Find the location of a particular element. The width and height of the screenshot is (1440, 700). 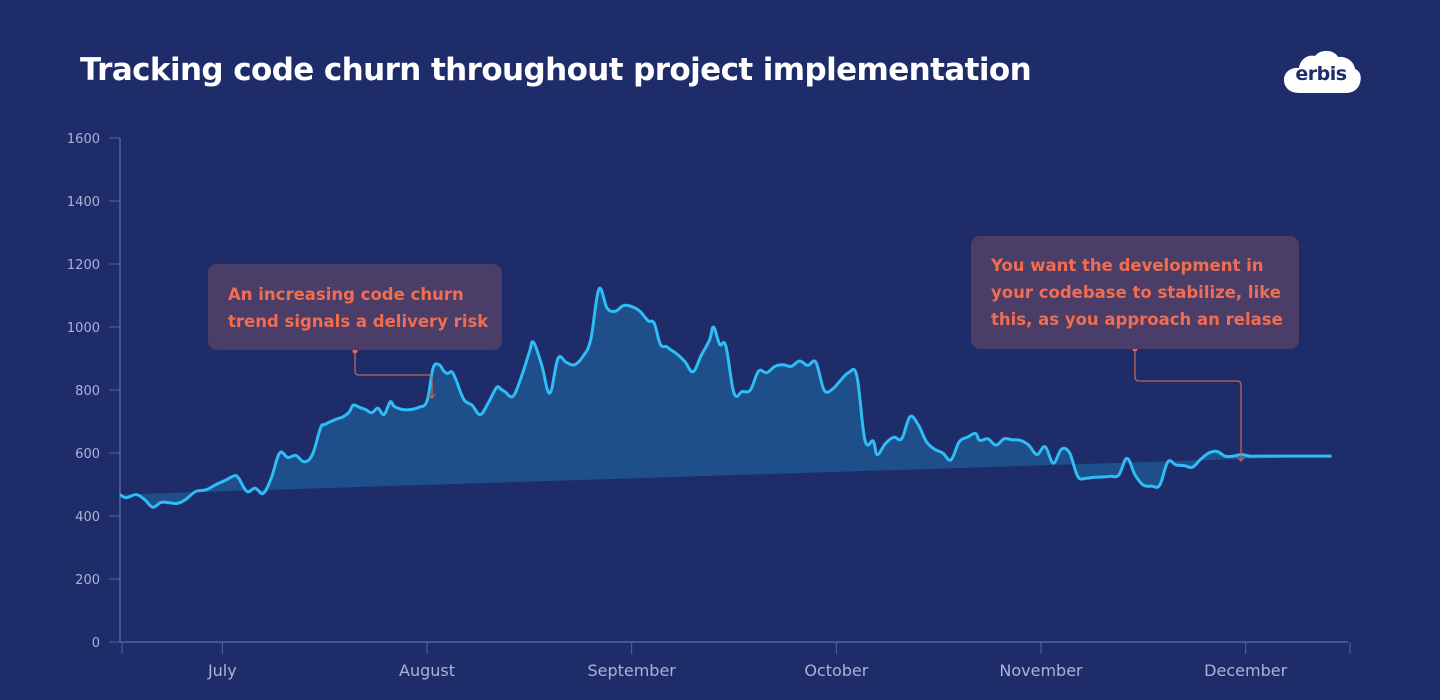

y-tick-label: 400 is located at coordinates (87, 517).